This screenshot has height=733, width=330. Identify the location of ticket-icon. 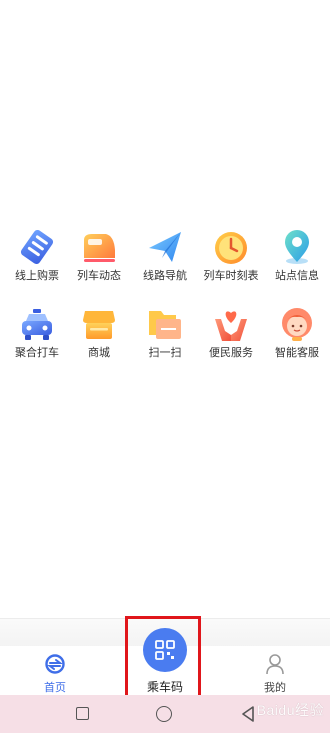
(37, 247).